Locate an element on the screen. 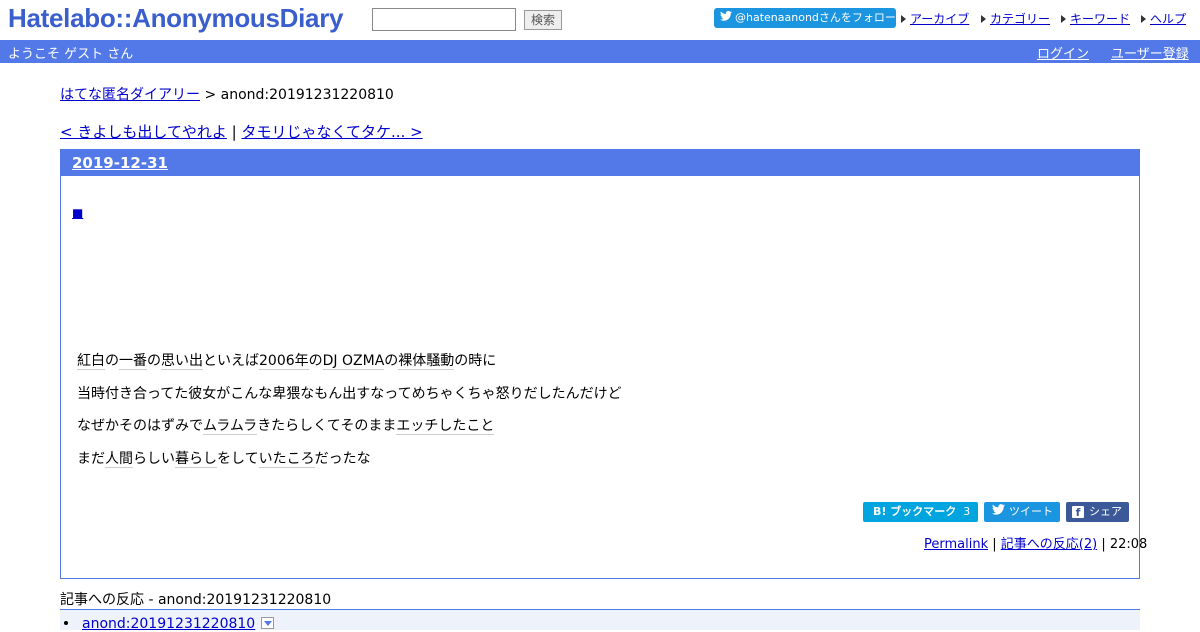 Image resolution: width=1200 pixels, height=632 pixels. entry-time: 22:08 is located at coordinates (1128, 544).